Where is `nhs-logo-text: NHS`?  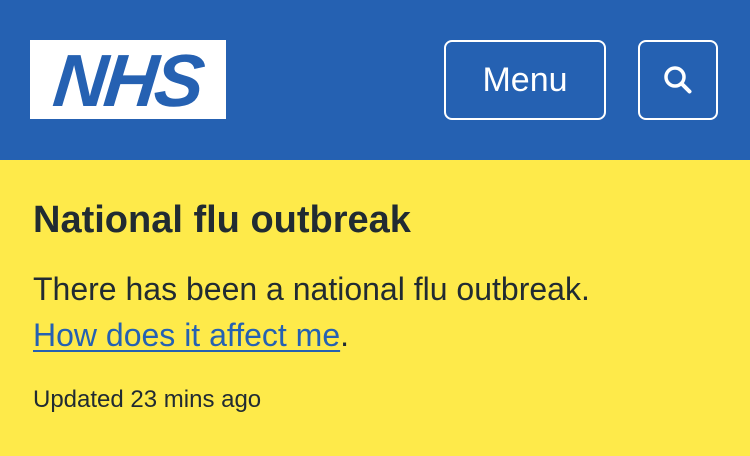
nhs-logo-text: NHS is located at coordinates (128, 80).